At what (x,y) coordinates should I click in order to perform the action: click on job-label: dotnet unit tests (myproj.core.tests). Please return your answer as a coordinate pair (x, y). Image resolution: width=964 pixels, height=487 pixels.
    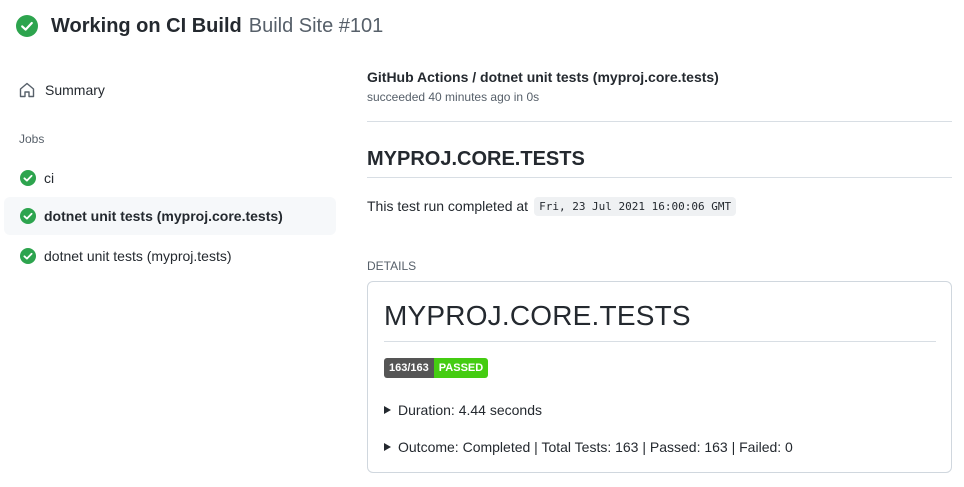
    Looking at the image, I should click on (163, 216).